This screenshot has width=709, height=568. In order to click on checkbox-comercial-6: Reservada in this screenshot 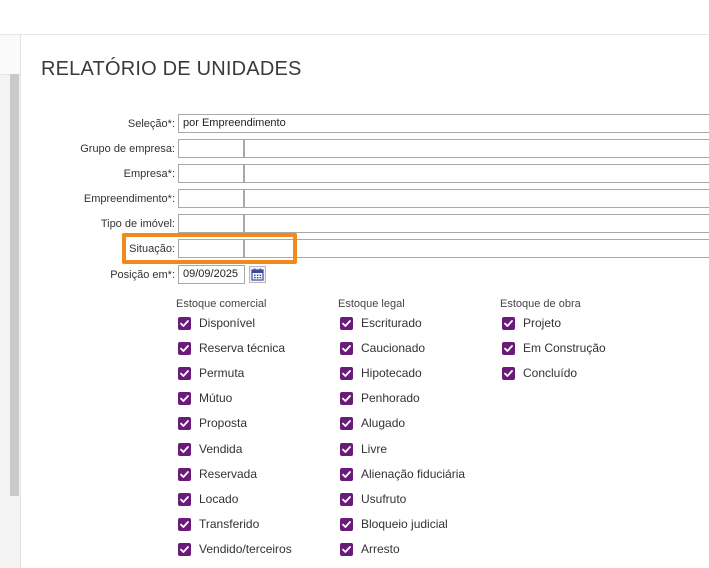, I will do `click(217, 474)`.